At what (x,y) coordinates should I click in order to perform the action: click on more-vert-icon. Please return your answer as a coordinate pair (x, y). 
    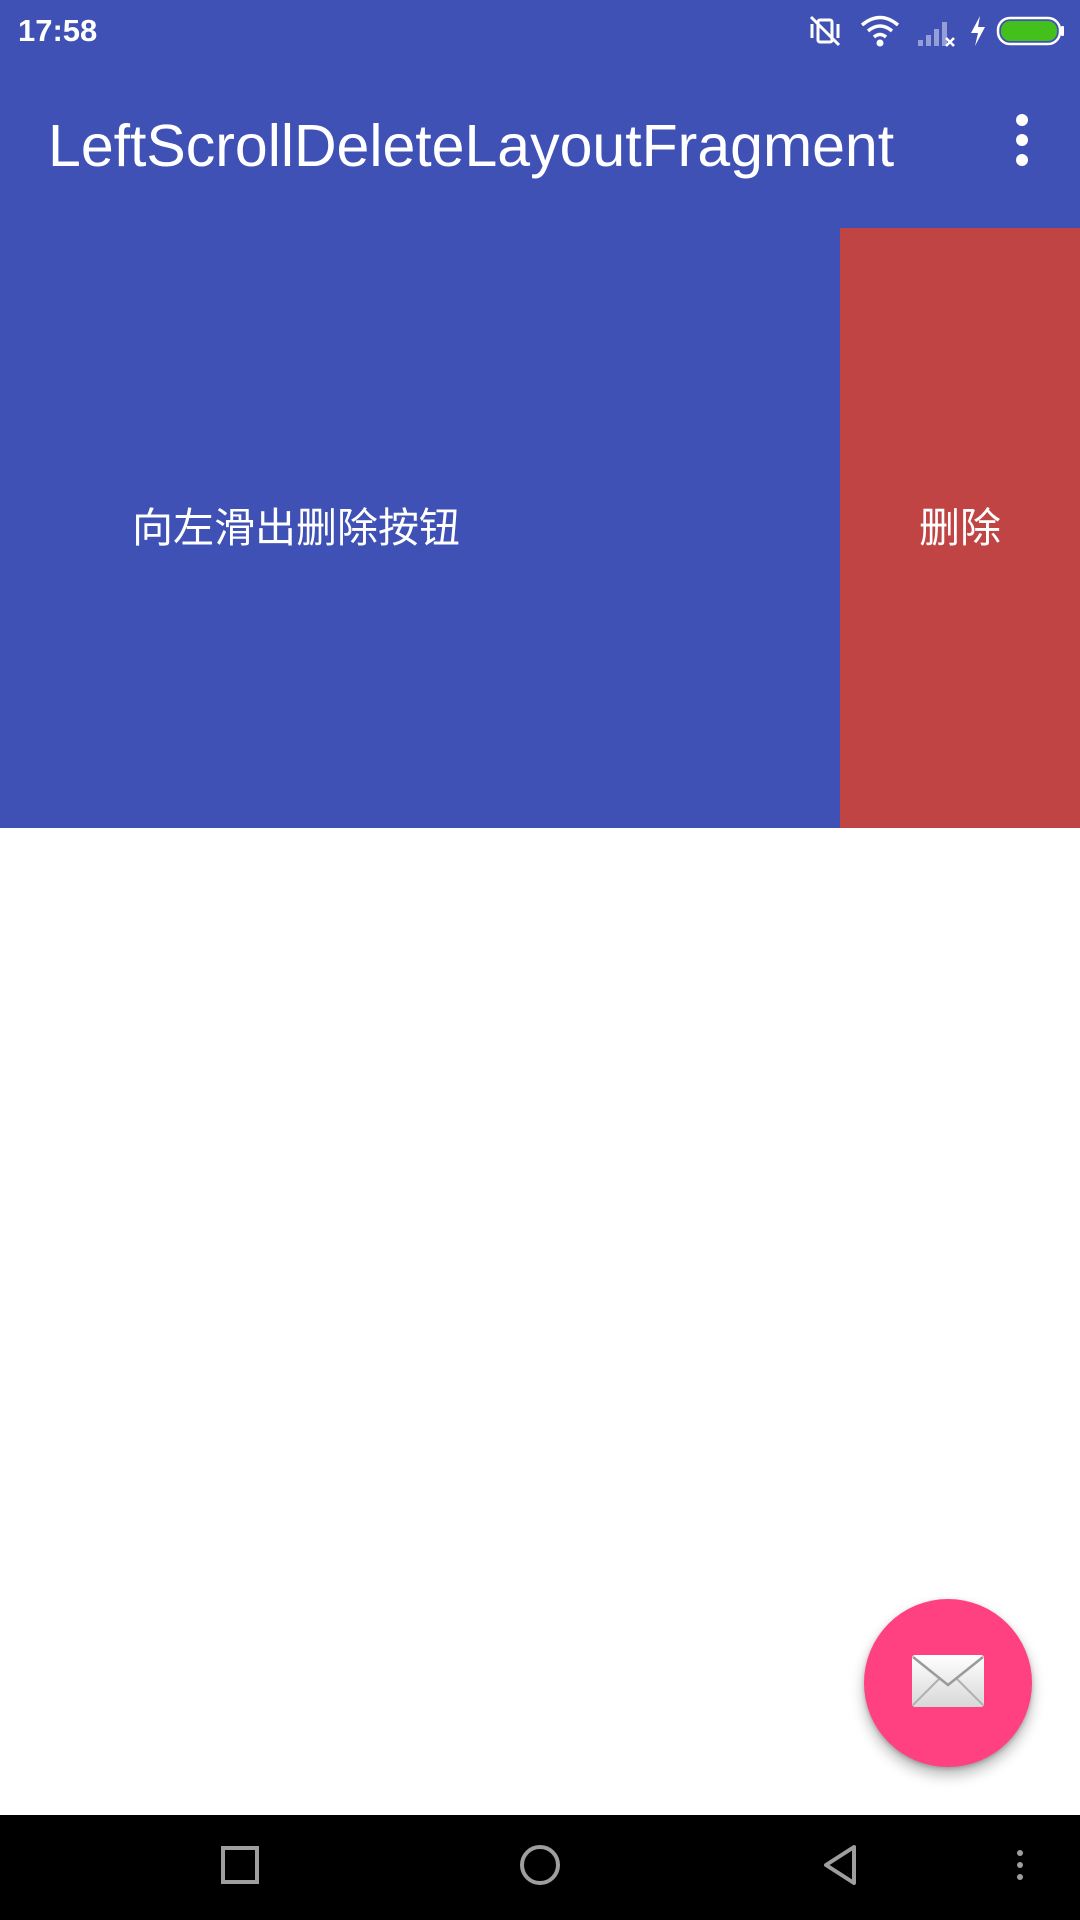
    Looking at the image, I should click on (1022, 142).